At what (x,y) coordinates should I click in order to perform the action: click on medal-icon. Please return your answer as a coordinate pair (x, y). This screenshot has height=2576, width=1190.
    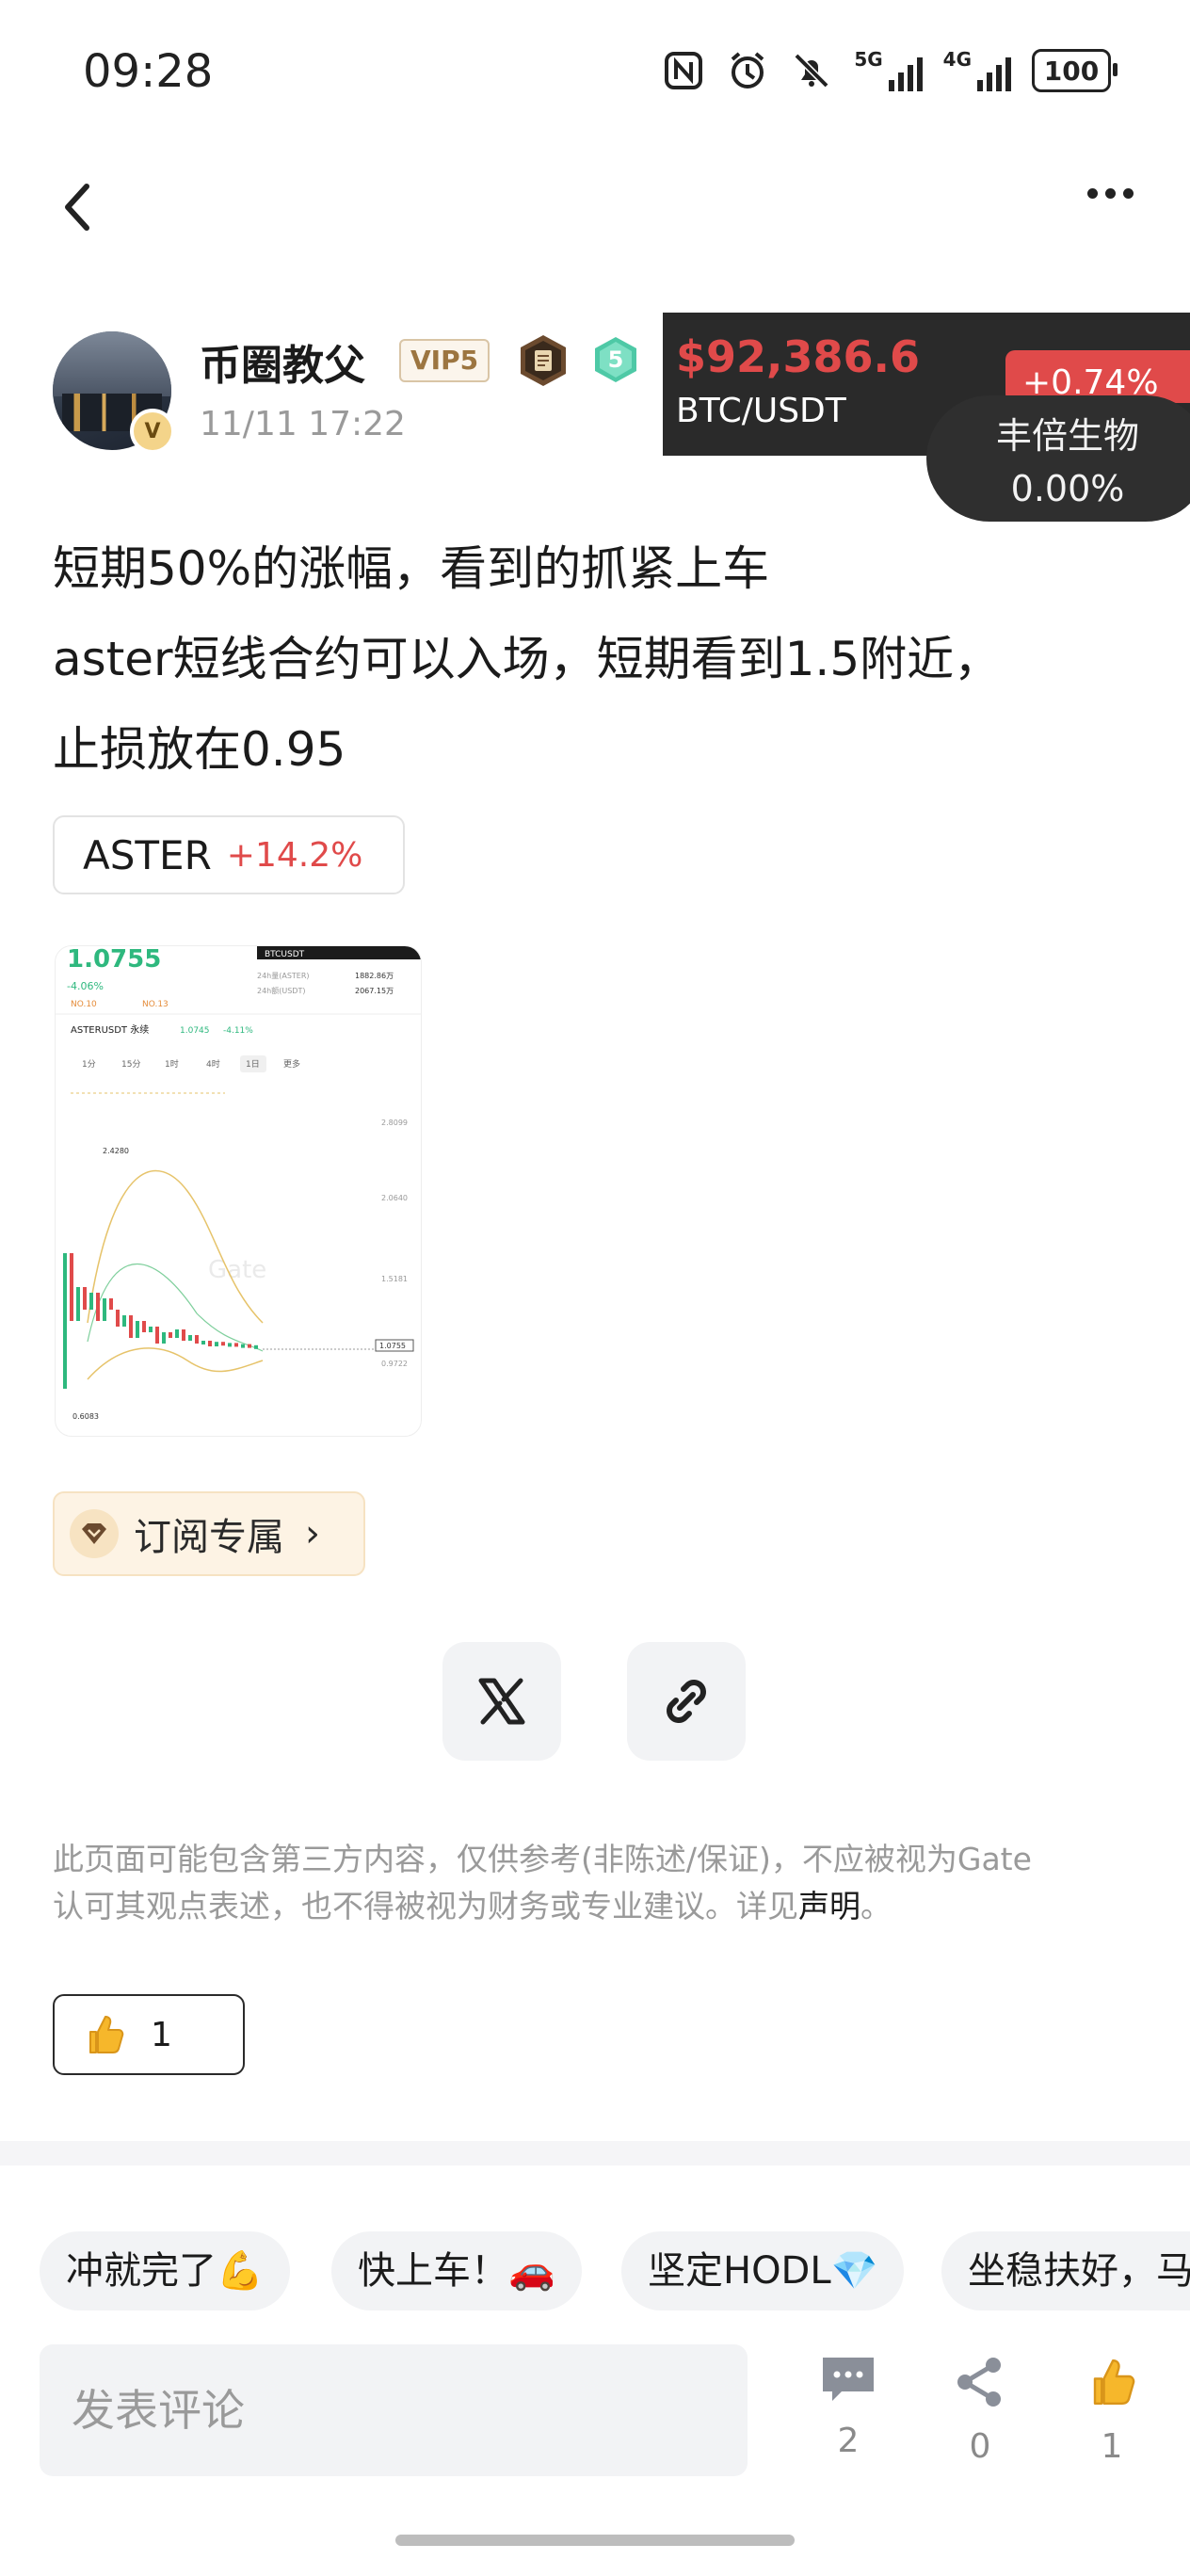
    Looking at the image, I should click on (543, 360).